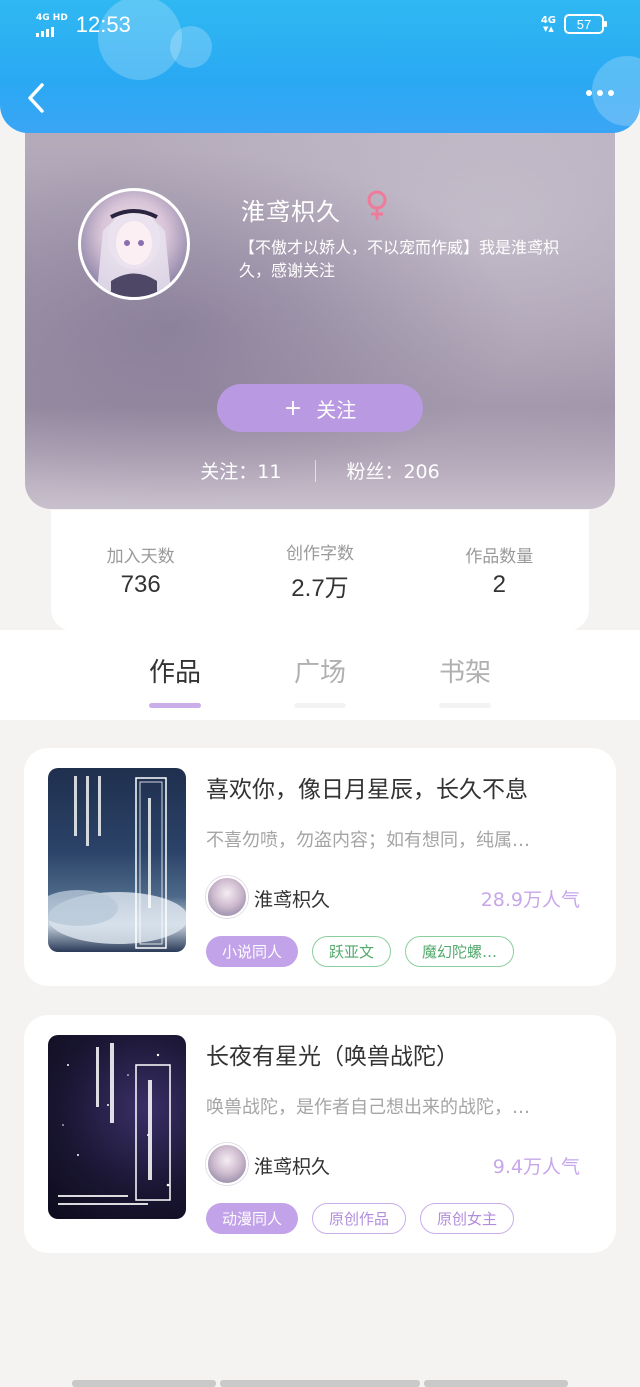  I want to click on stats-divider, so click(316, 470).